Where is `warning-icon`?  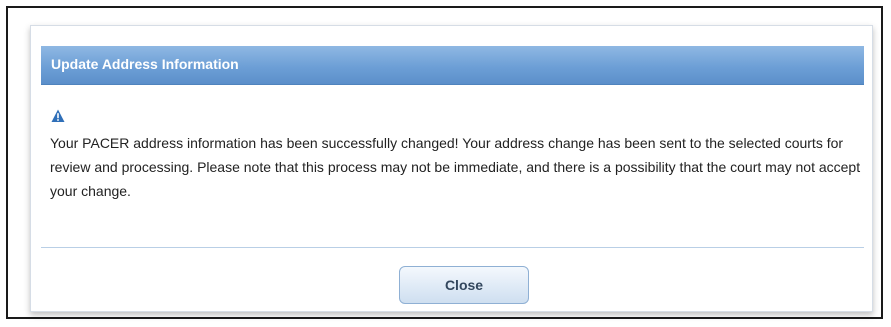
warning-icon is located at coordinates (58, 115).